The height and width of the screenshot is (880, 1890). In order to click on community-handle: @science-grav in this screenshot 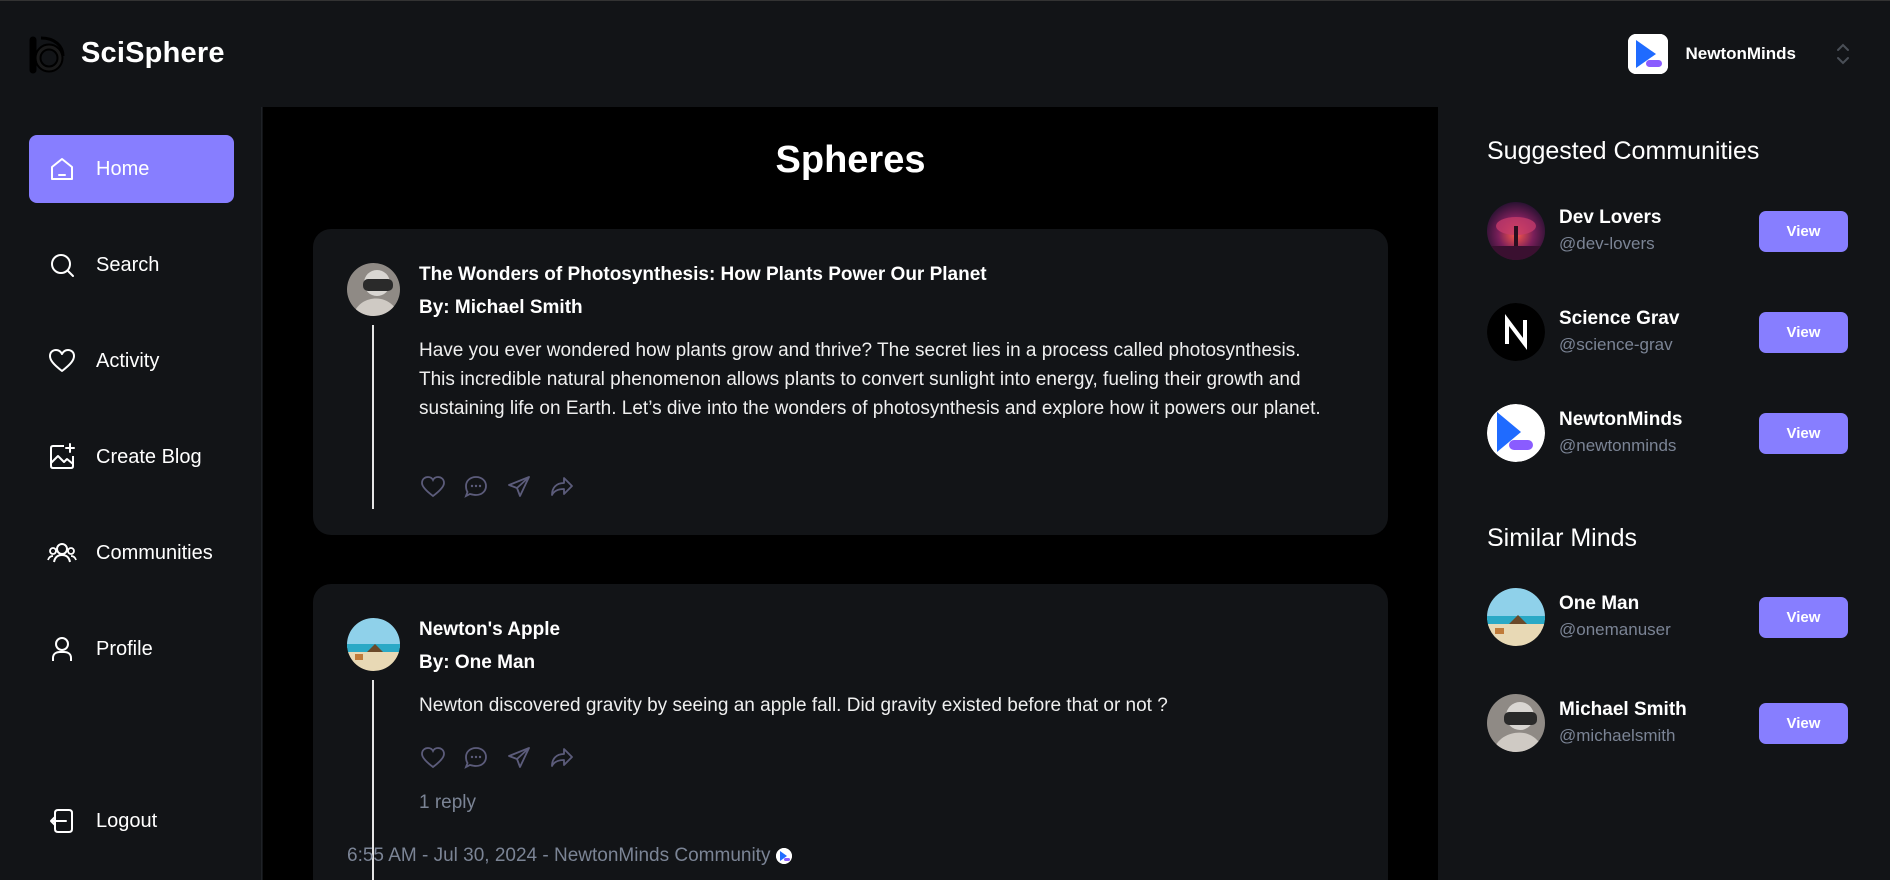, I will do `click(1616, 344)`.